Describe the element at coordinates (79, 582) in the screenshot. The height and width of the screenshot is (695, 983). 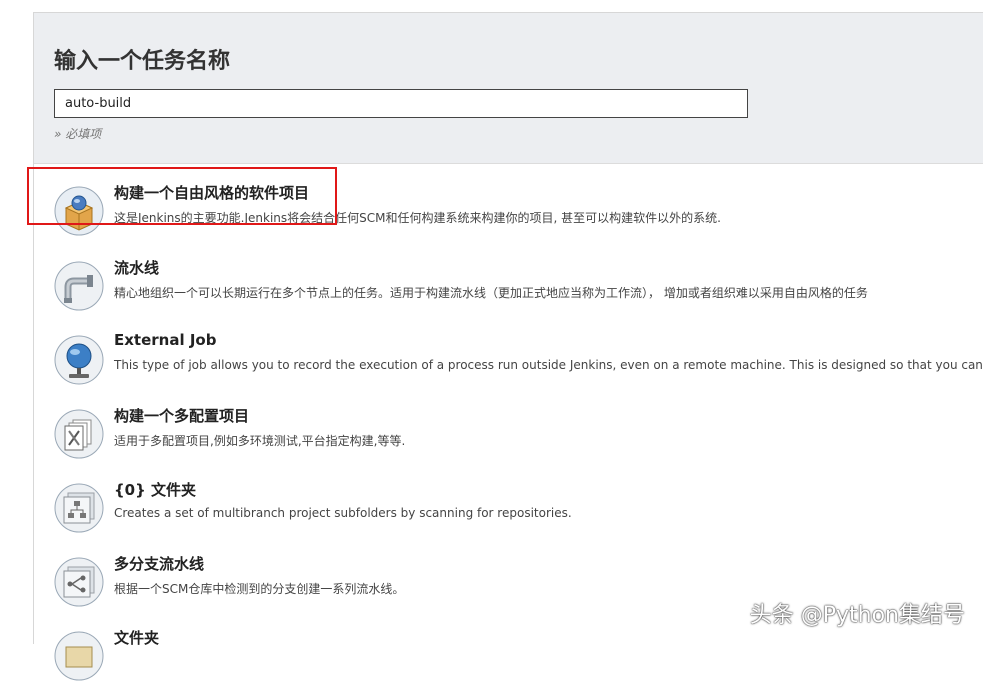
I see `multibranch-icon` at that location.